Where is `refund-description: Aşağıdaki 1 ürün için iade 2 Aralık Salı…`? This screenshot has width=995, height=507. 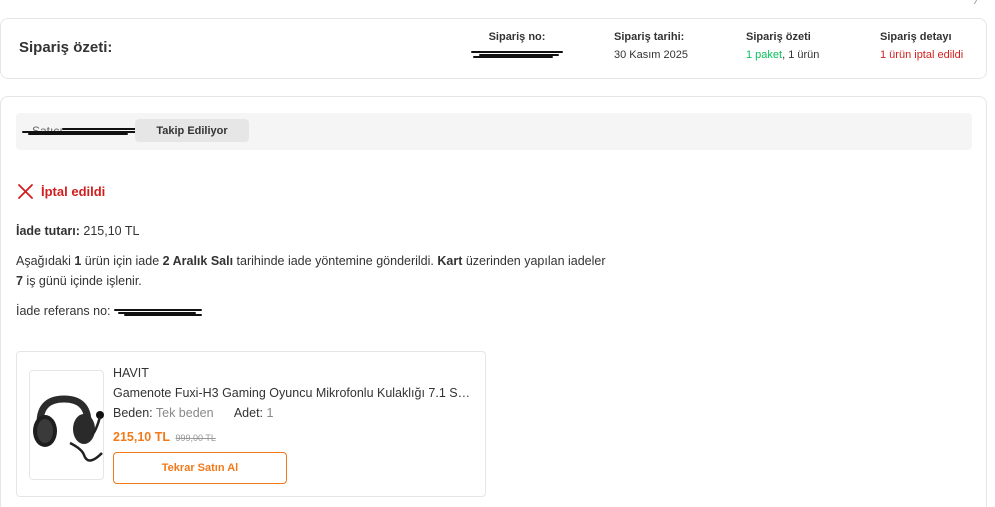
refund-description: Aşağıdaki 1 ürün için iade 2 Aralık Salı… is located at coordinates (311, 271).